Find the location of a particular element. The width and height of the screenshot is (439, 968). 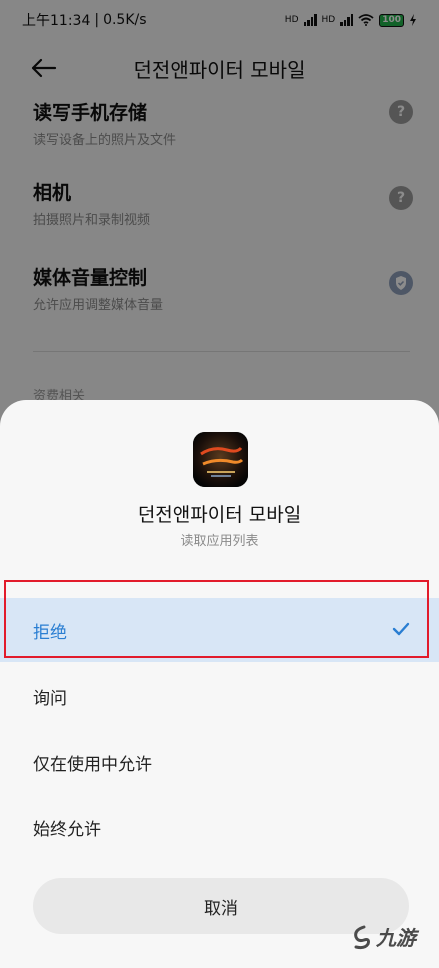

watermark: 九游 is located at coordinates (383, 936).